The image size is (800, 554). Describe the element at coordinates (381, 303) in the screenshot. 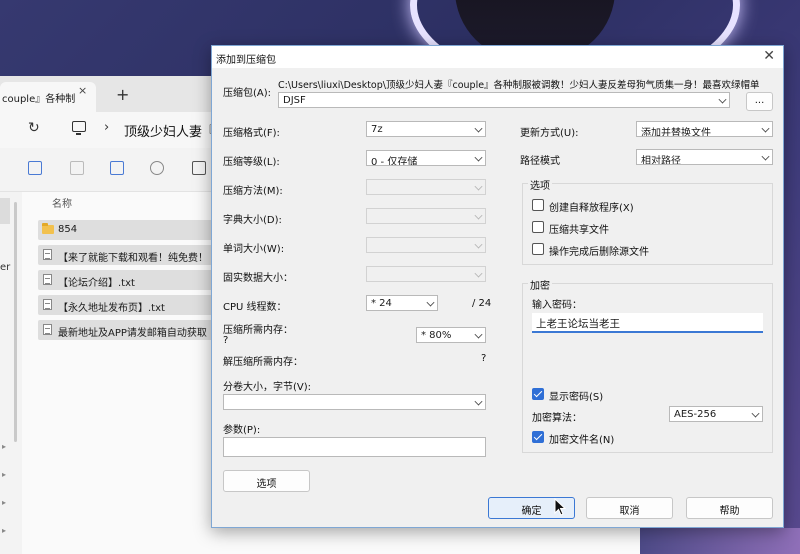

I see `cpu-threads-value: * 24` at that location.